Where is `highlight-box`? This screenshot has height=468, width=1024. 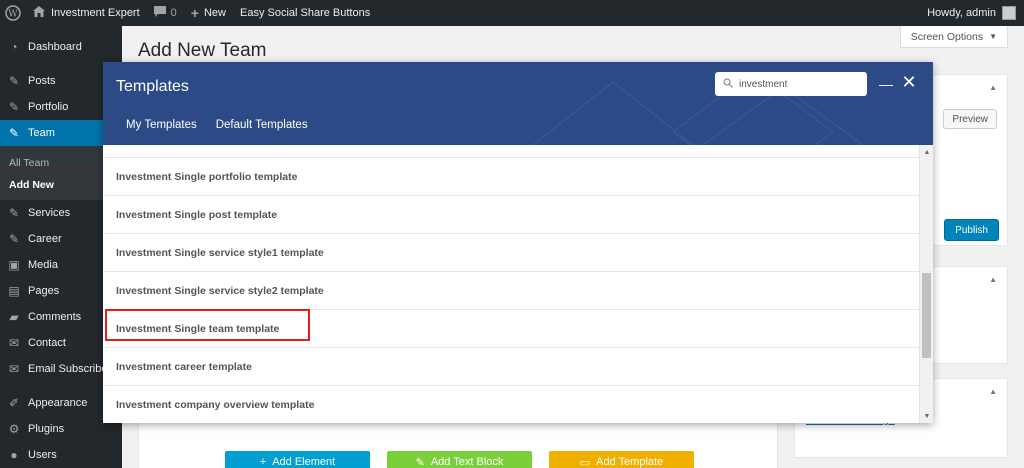
highlight-box is located at coordinates (207, 325).